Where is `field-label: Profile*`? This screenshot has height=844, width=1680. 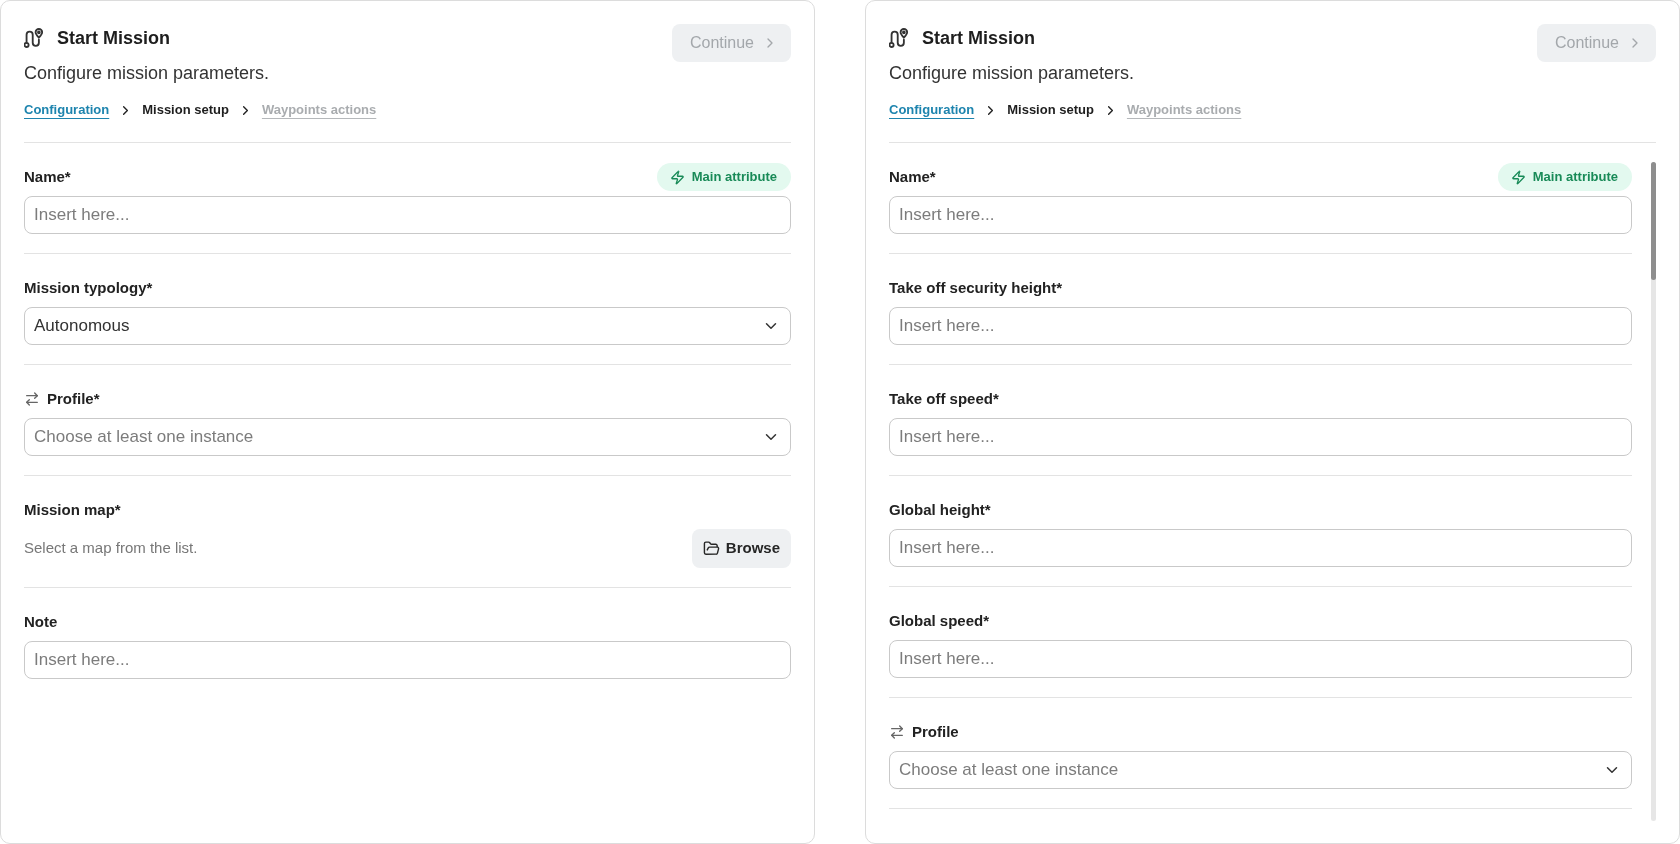 field-label: Profile* is located at coordinates (73, 398).